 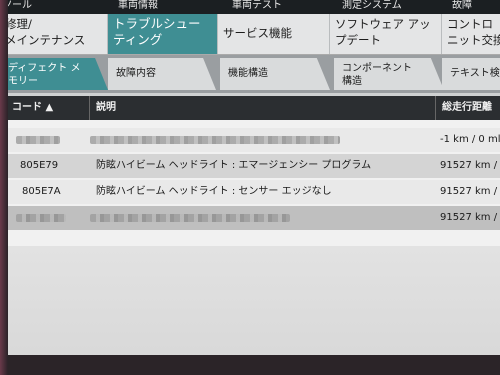 What do you see at coordinates (250, 365) in the screenshot?
I see `screen-bottom-bezel` at bounding box center [250, 365].